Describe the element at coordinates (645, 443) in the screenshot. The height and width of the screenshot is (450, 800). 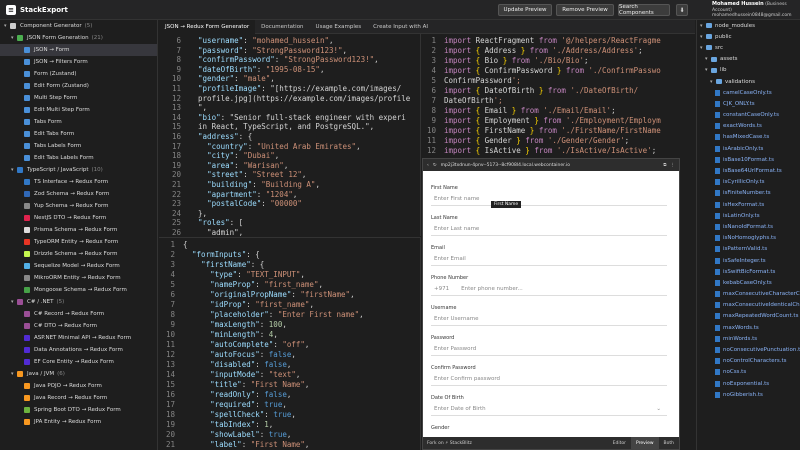
I see `footer-tab-preview: Preview` at that location.